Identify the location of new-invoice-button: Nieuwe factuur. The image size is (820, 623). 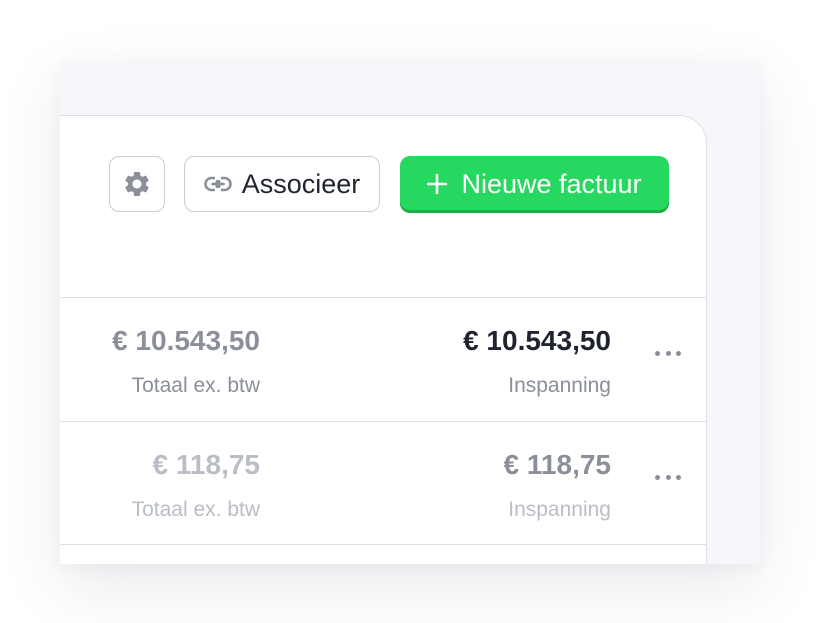
(534, 184).